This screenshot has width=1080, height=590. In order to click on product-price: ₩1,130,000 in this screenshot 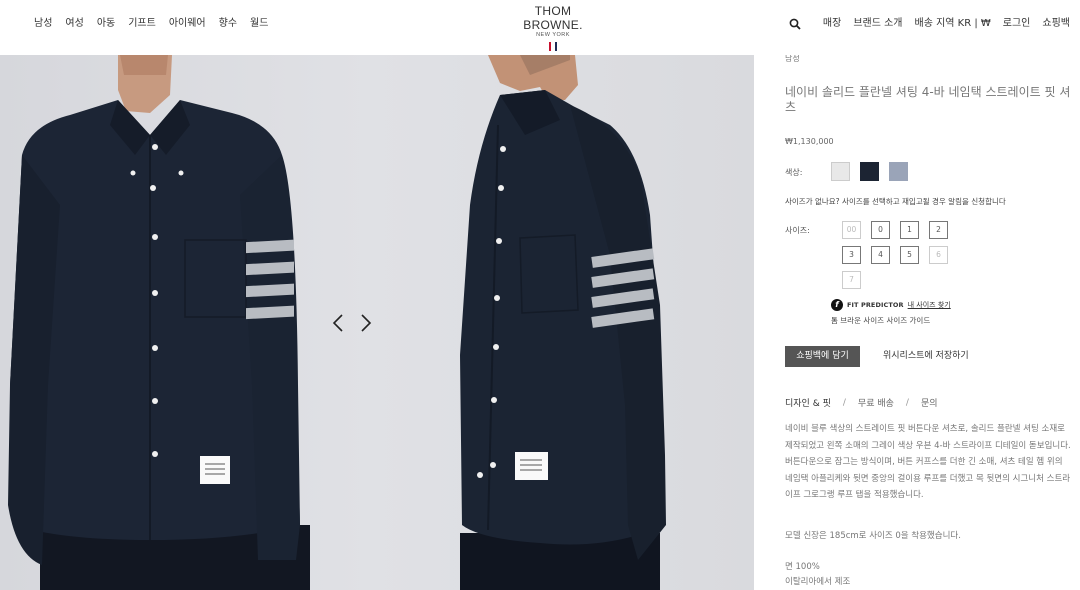, I will do `click(809, 141)`.